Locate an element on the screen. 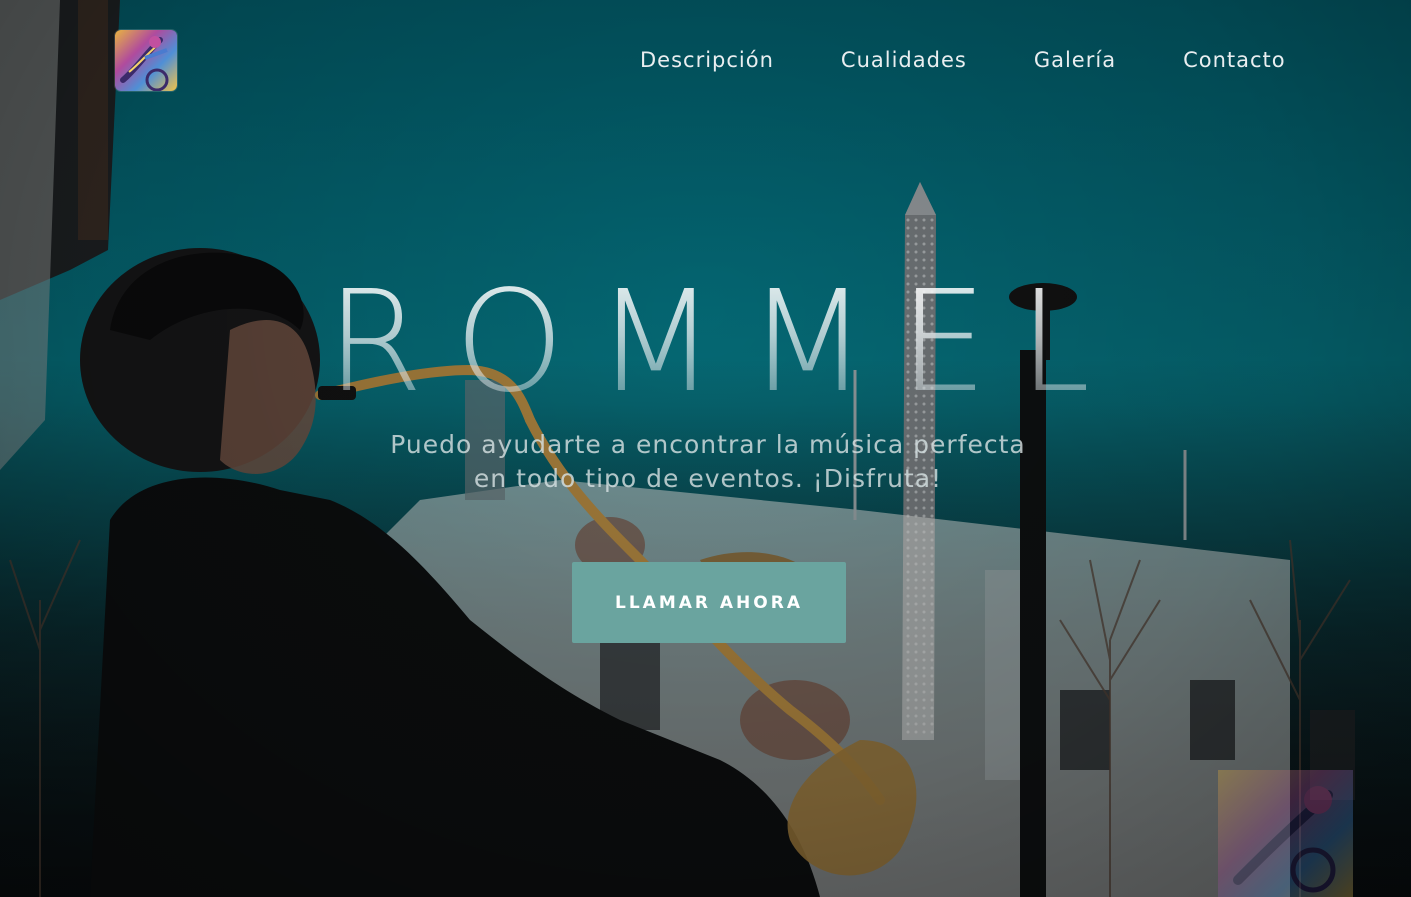  decorative-artwork-image is located at coordinates (1285, 833).